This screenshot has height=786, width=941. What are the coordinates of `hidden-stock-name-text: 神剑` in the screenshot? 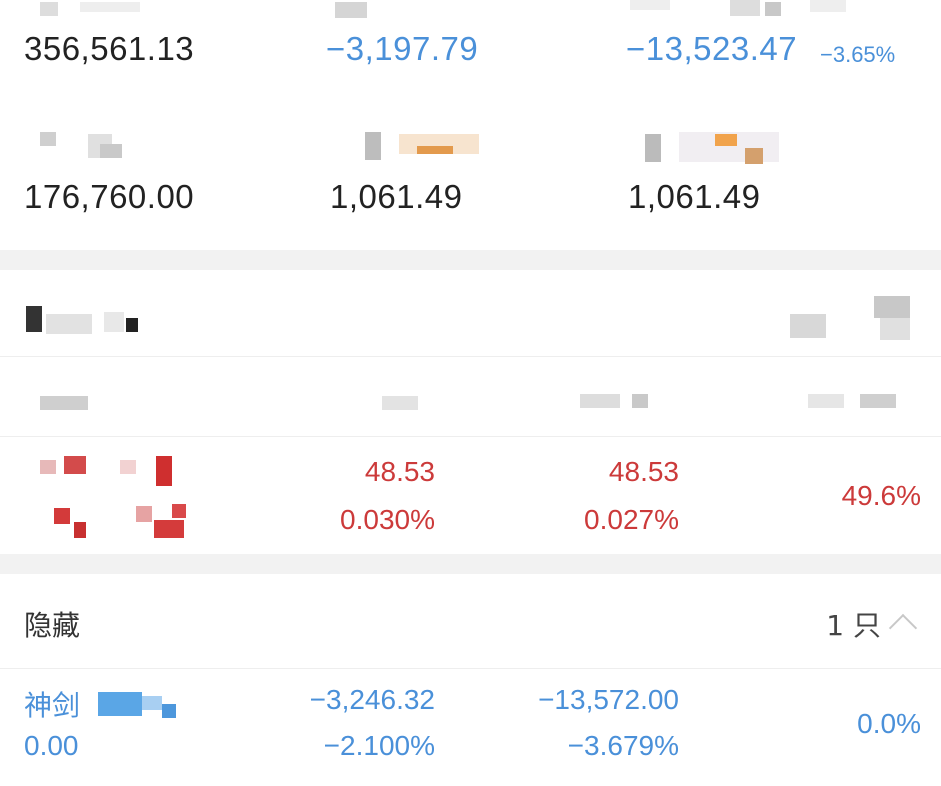 It's located at (52, 705).